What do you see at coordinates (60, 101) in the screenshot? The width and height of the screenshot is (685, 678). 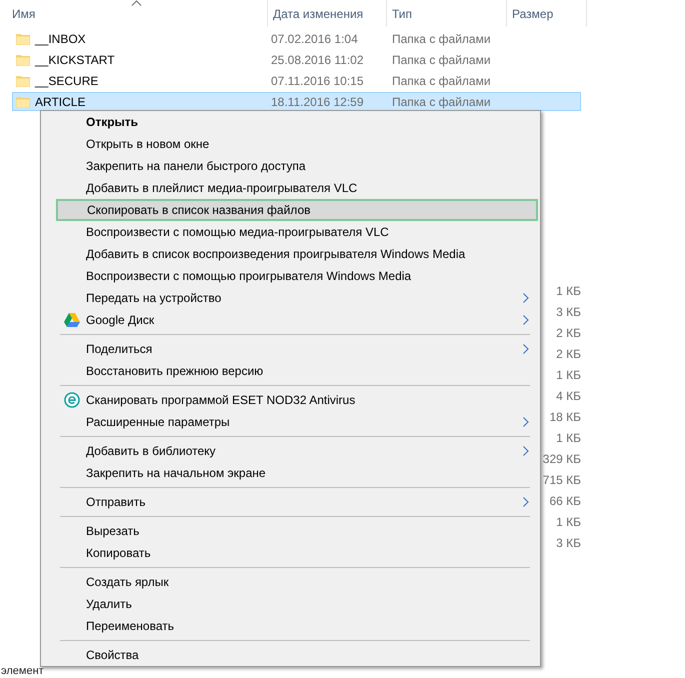 I see `file-name: ARTICLE` at bounding box center [60, 101].